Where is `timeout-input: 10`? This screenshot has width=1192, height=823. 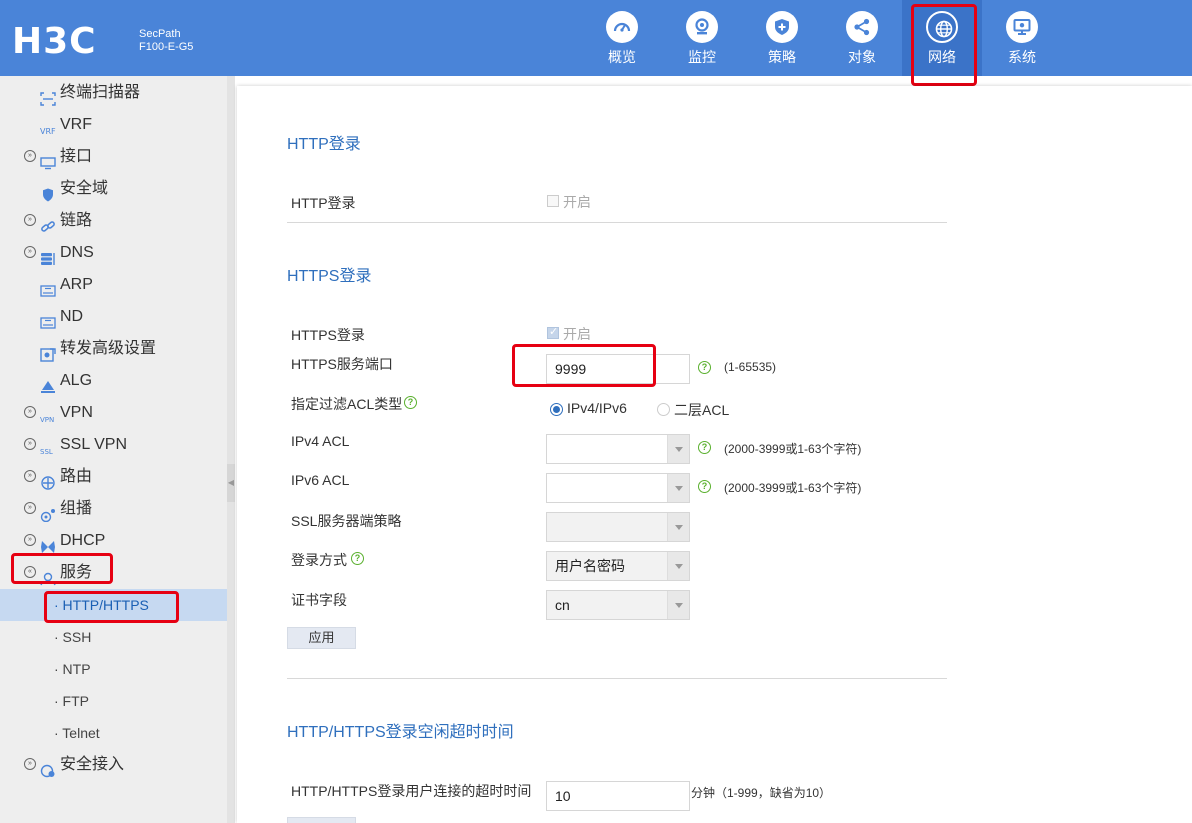 timeout-input: 10 is located at coordinates (618, 796).